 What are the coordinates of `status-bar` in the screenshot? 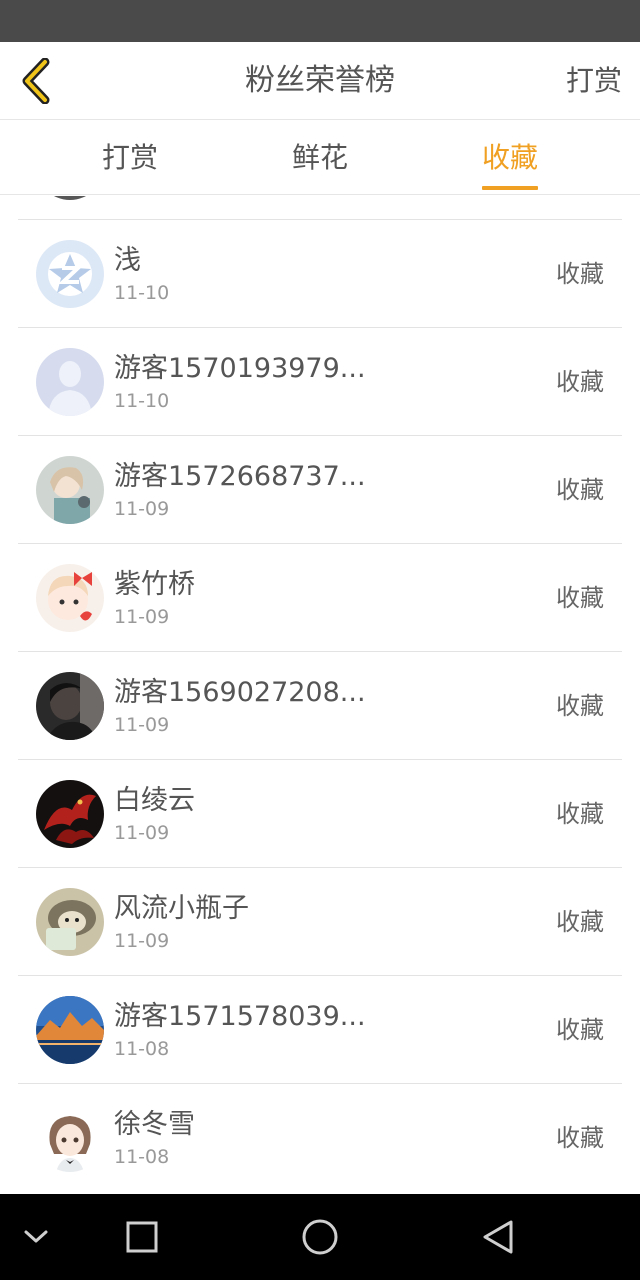 It's located at (320, 21).